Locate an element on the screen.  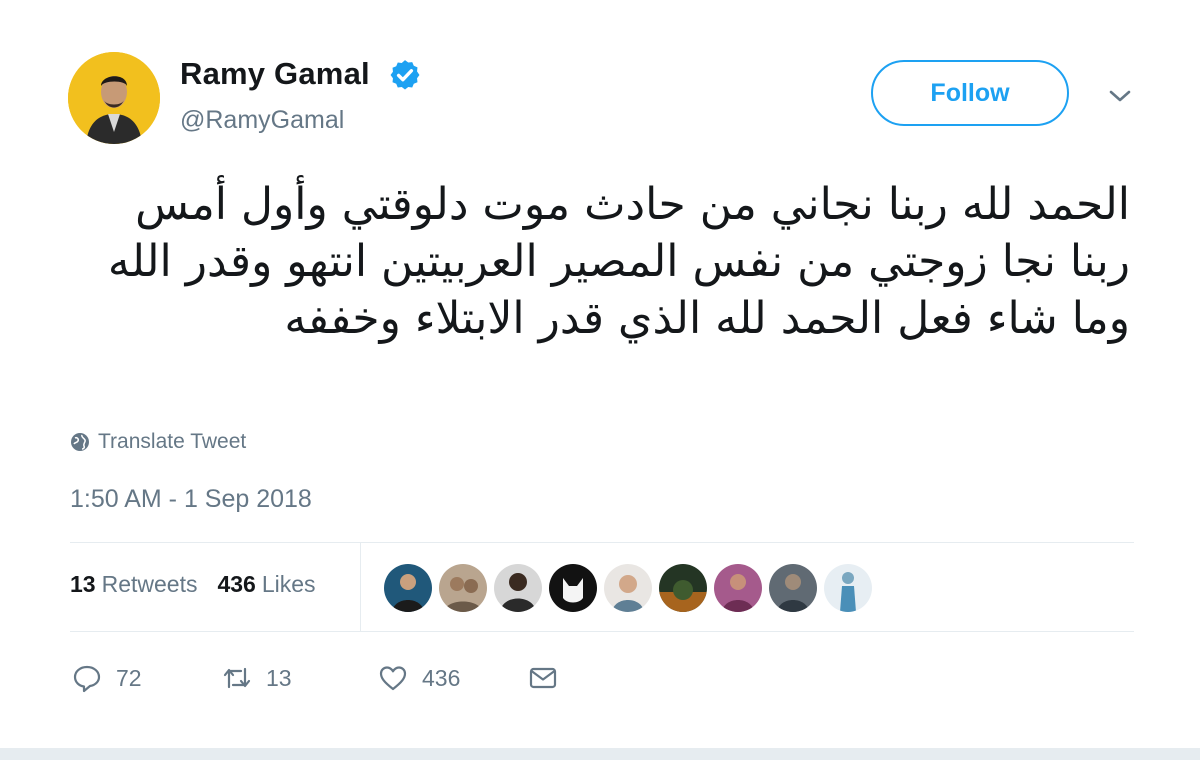
stats-divider is located at coordinates (360, 587).